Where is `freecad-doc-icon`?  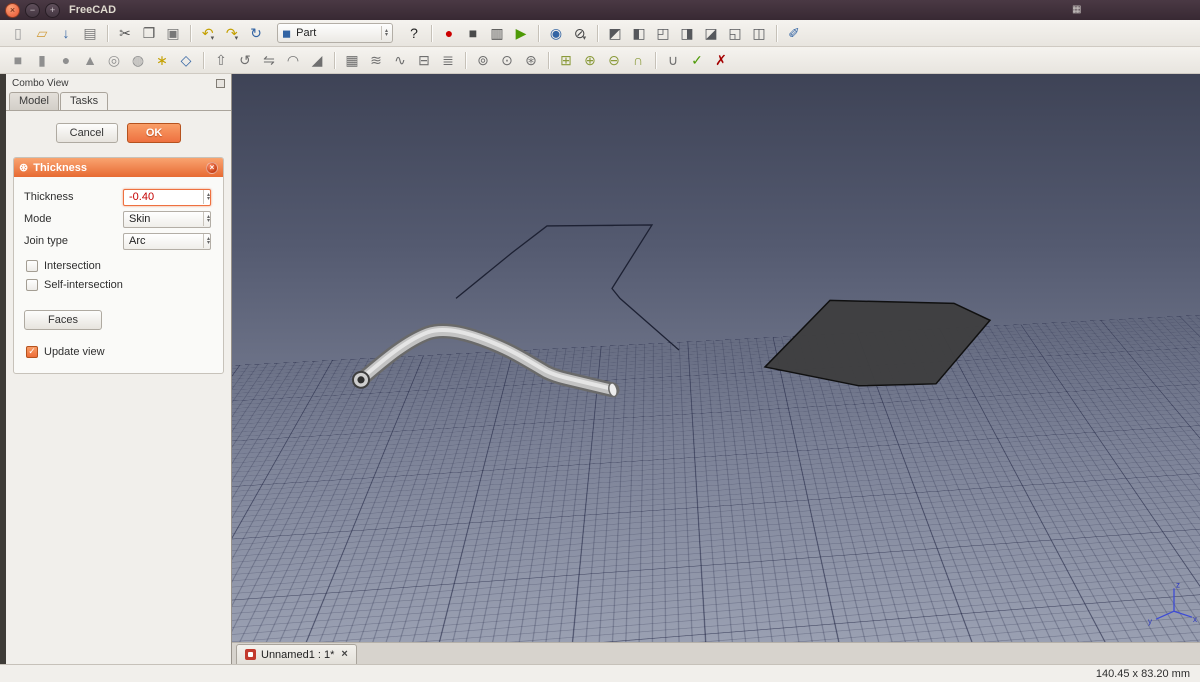
freecad-doc-icon is located at coordinates (250, 654).